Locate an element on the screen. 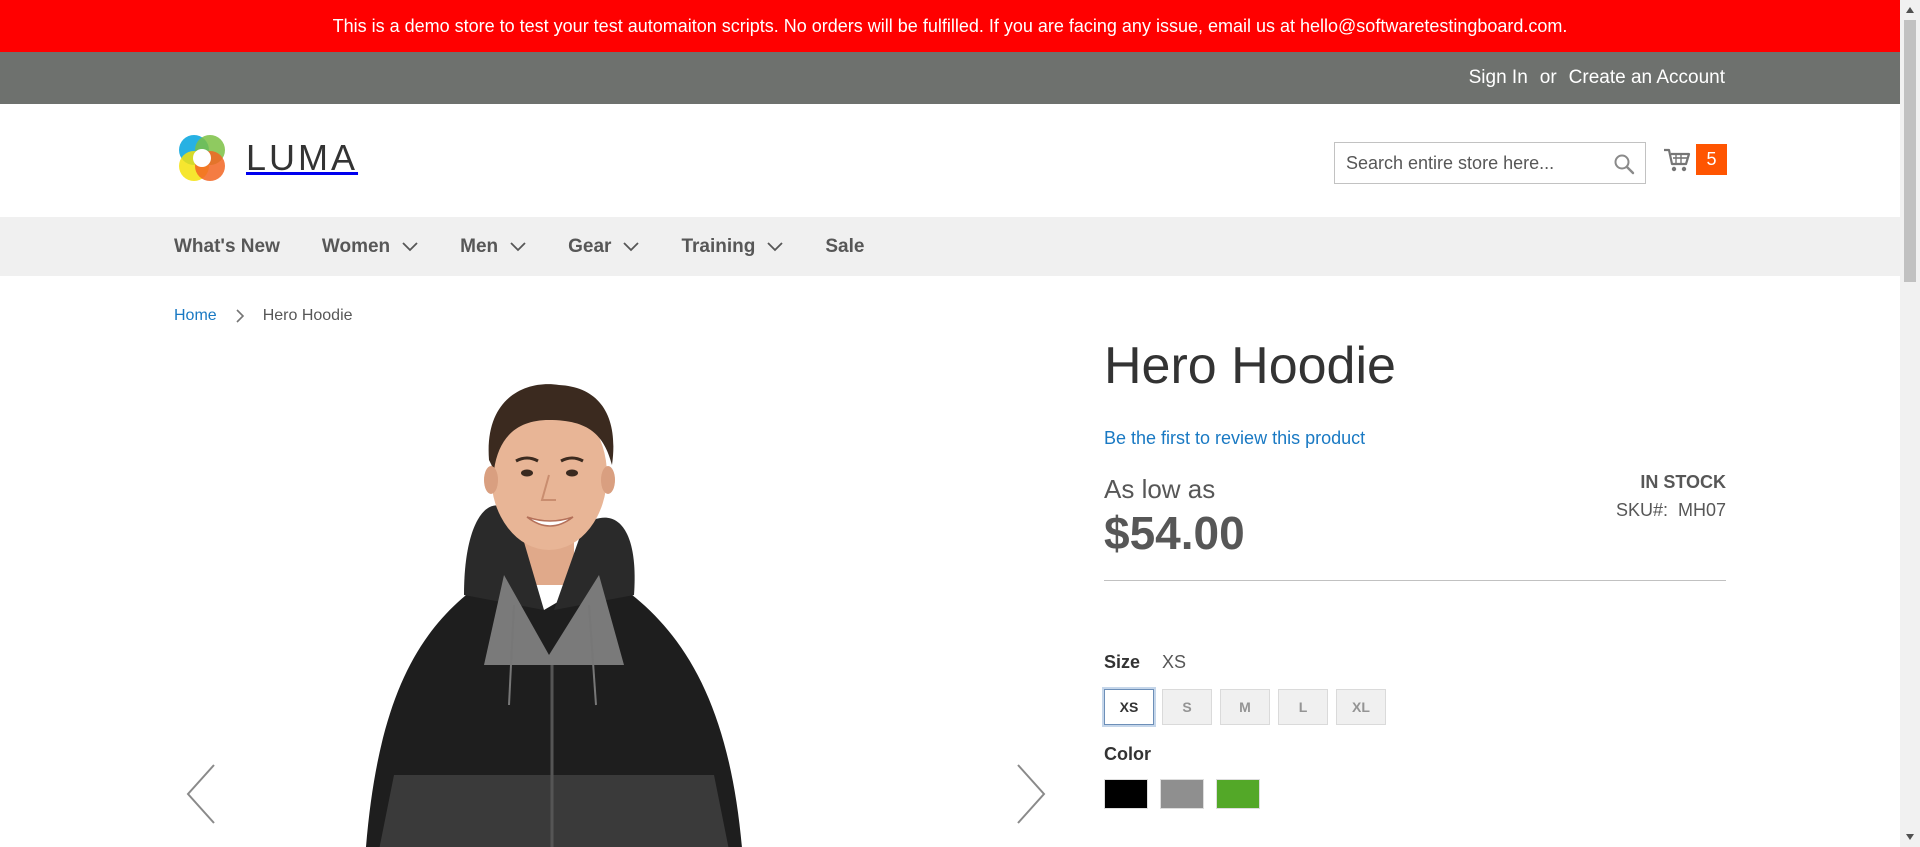 This screenshot has width=1920, height=847. color-option-gray is located at coordinates (1182, 794).